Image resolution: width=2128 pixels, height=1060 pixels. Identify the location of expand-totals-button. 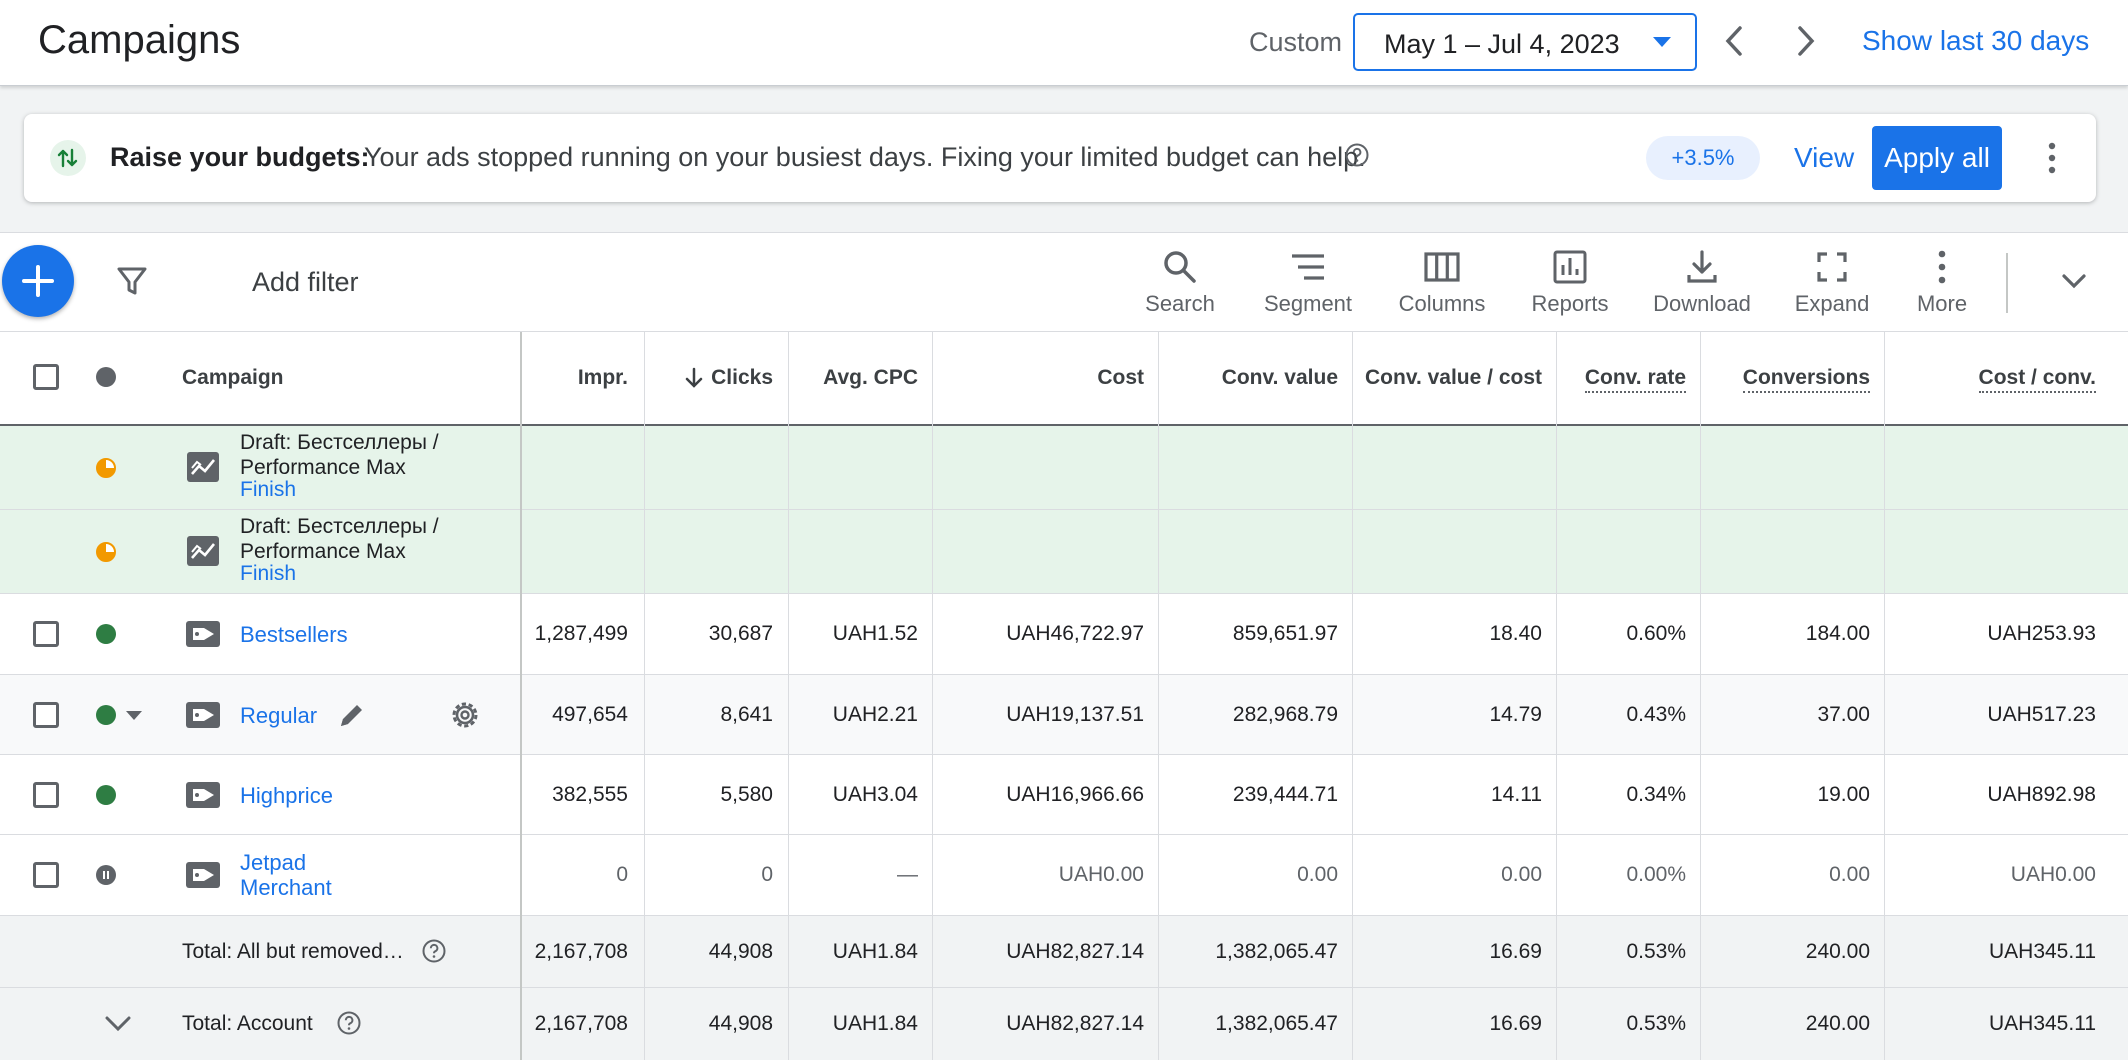
(118, 1024).